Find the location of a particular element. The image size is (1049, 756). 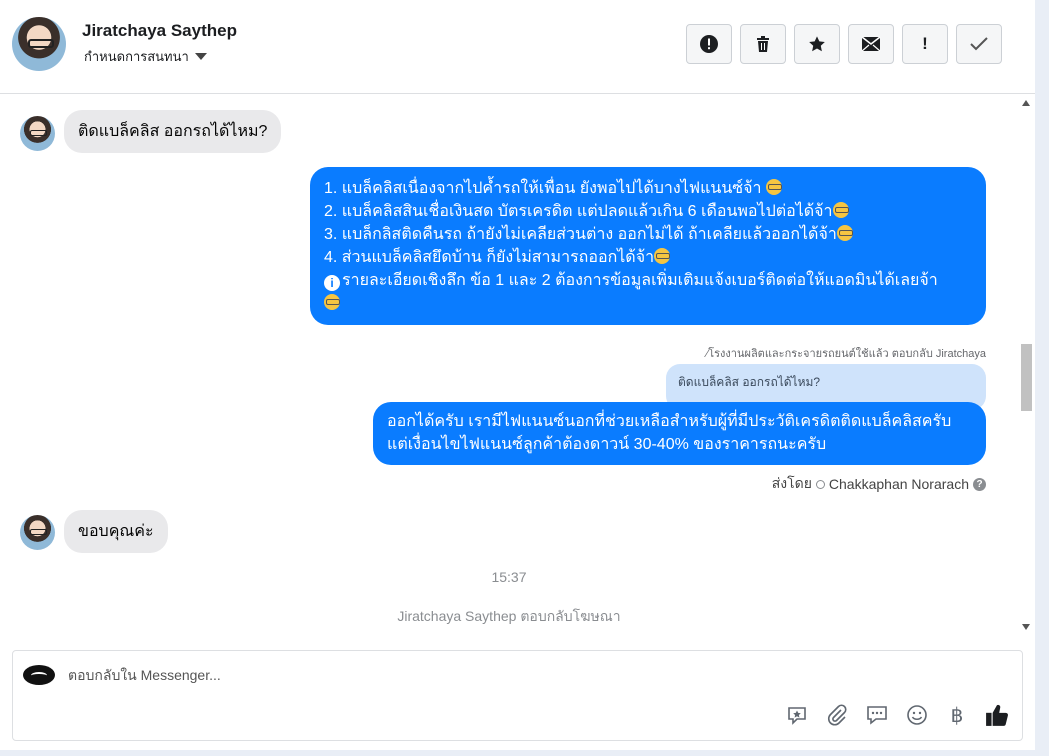

delete-button is located at coordinates (763, 44).